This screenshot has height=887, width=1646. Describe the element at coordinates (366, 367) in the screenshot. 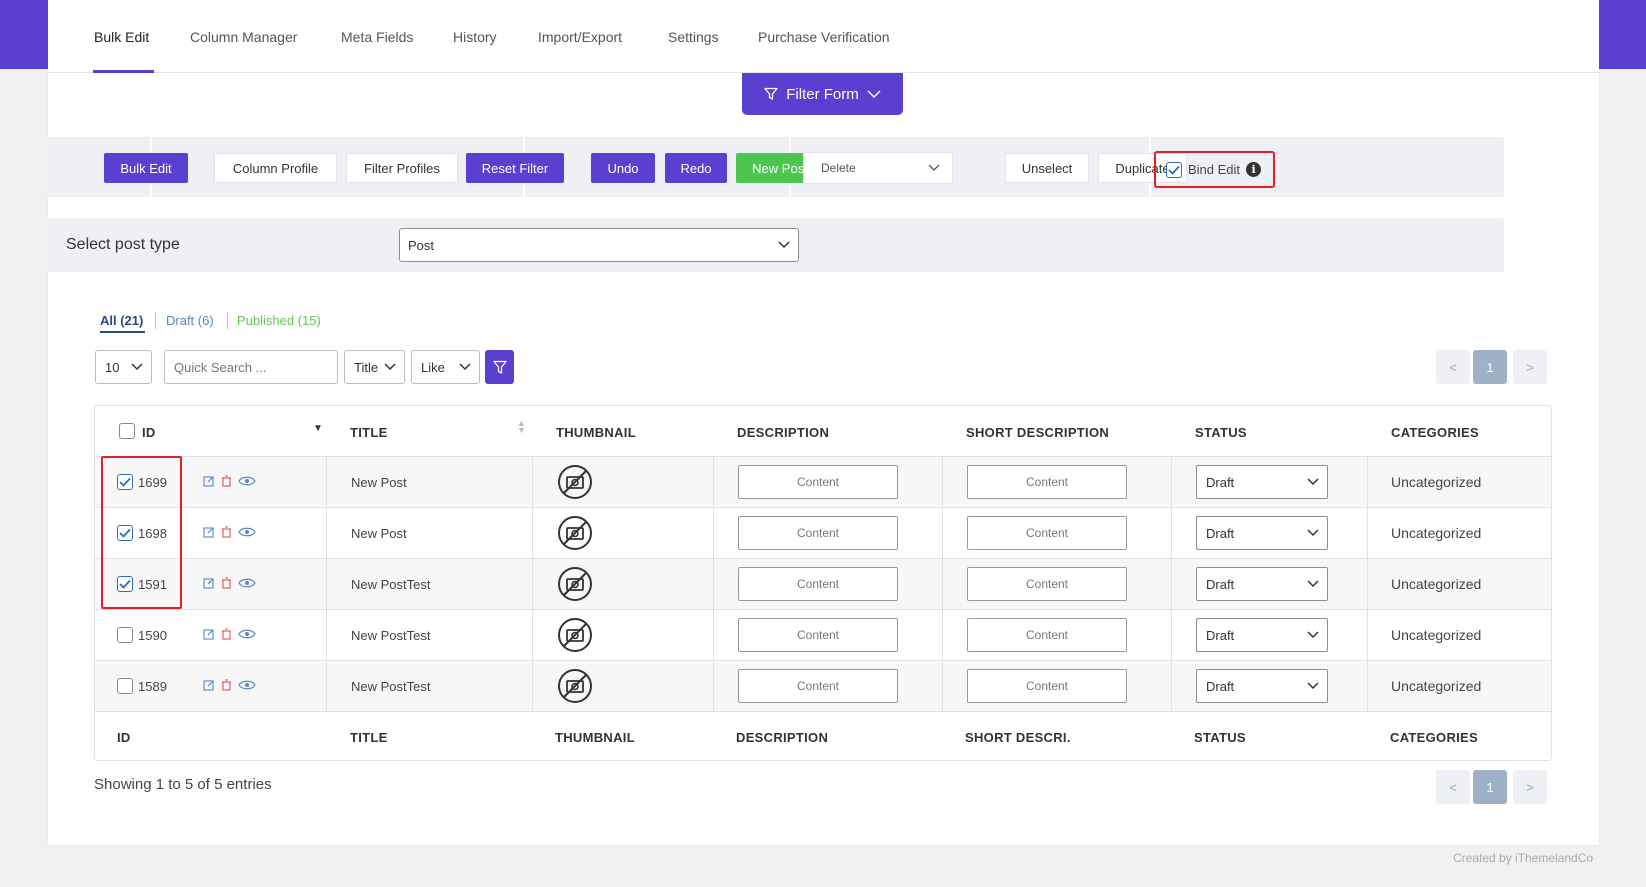

I see `search-field-value: Title` at that location.